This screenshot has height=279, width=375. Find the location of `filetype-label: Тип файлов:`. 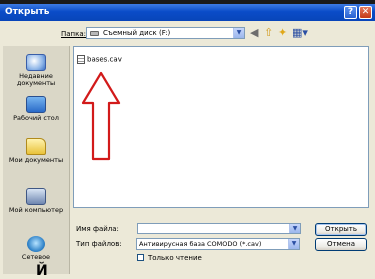

filetype-label: Тип файлов: is located at coordinates (99, 244).